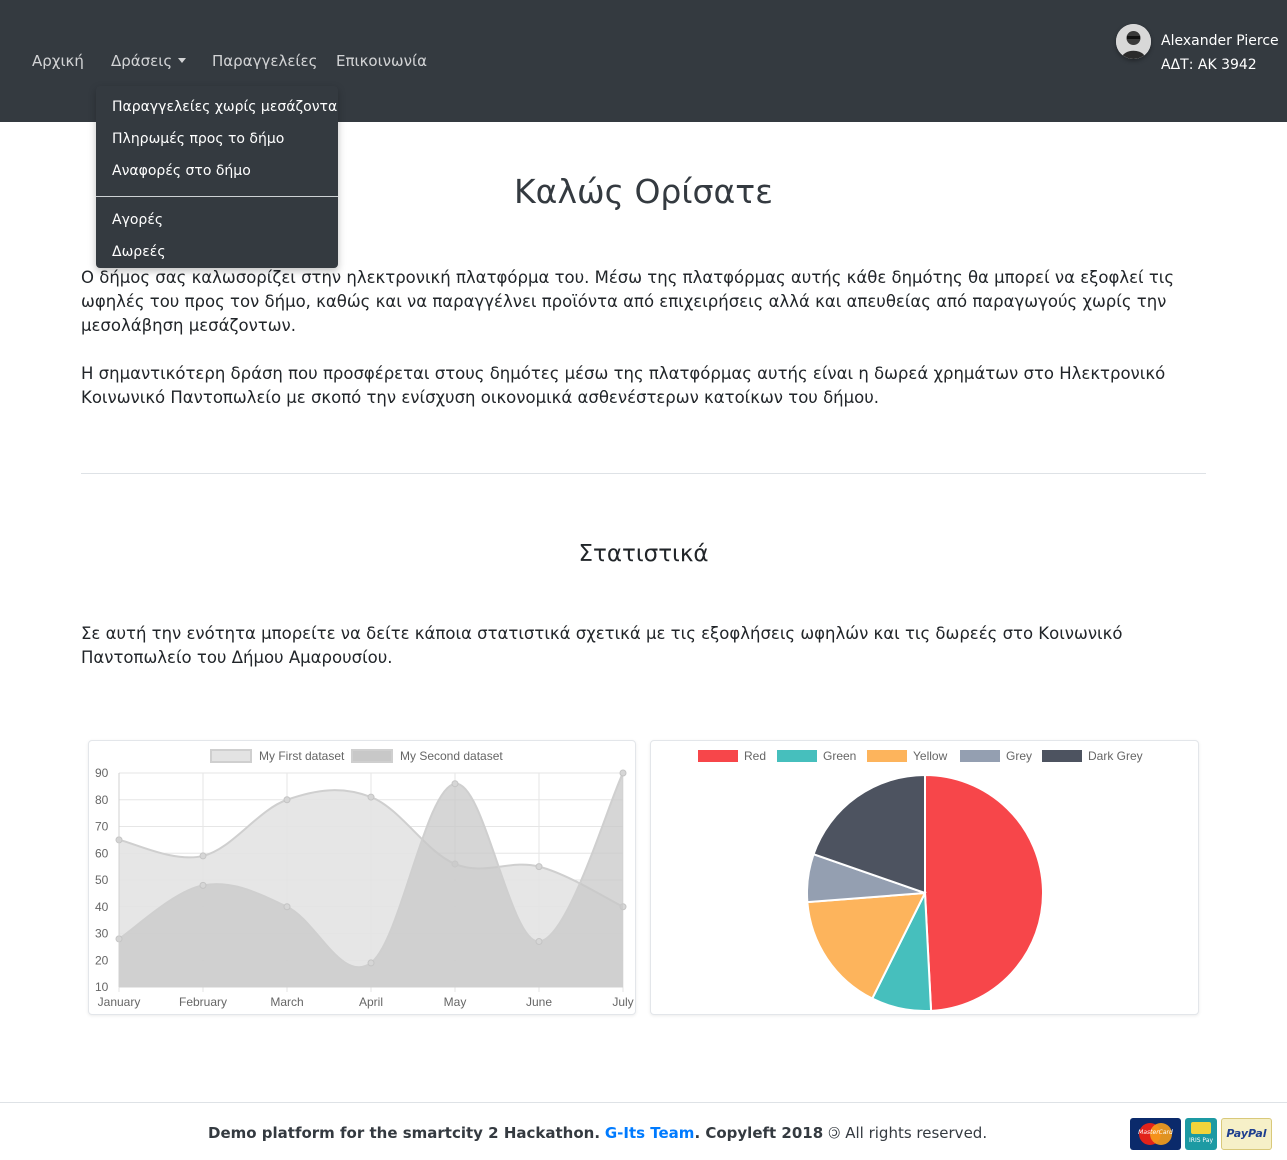 The height and width of the screenshot is (1160, 1287). What do you see at coordinates (1220, 41) in the screenshot?
I see `user-name: Alexander Pierce` at bounding box center [1220, 41].